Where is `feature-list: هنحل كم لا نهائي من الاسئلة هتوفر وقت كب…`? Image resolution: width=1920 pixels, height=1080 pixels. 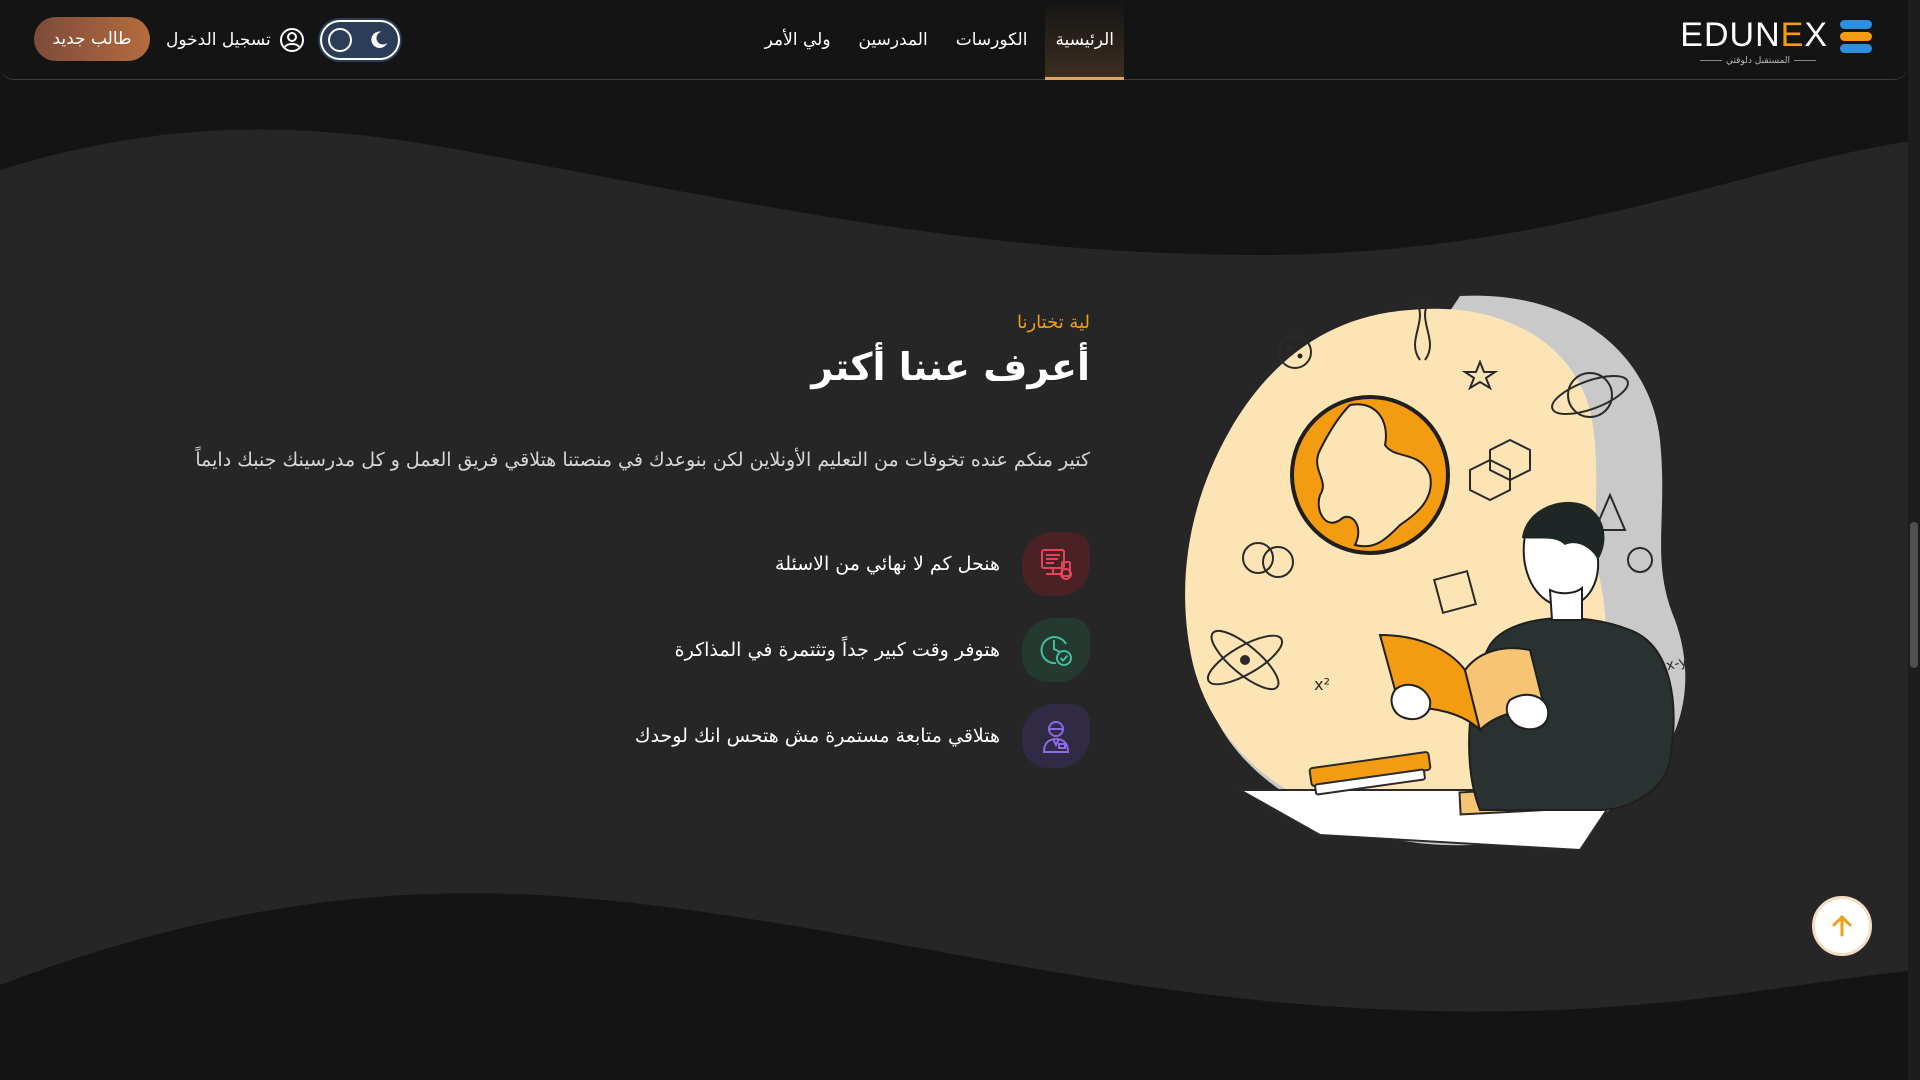 feature-list: هنحل كم لا نهائي من الاسئلة هتوفر وقت كب… is located at coordinates (630, 650).